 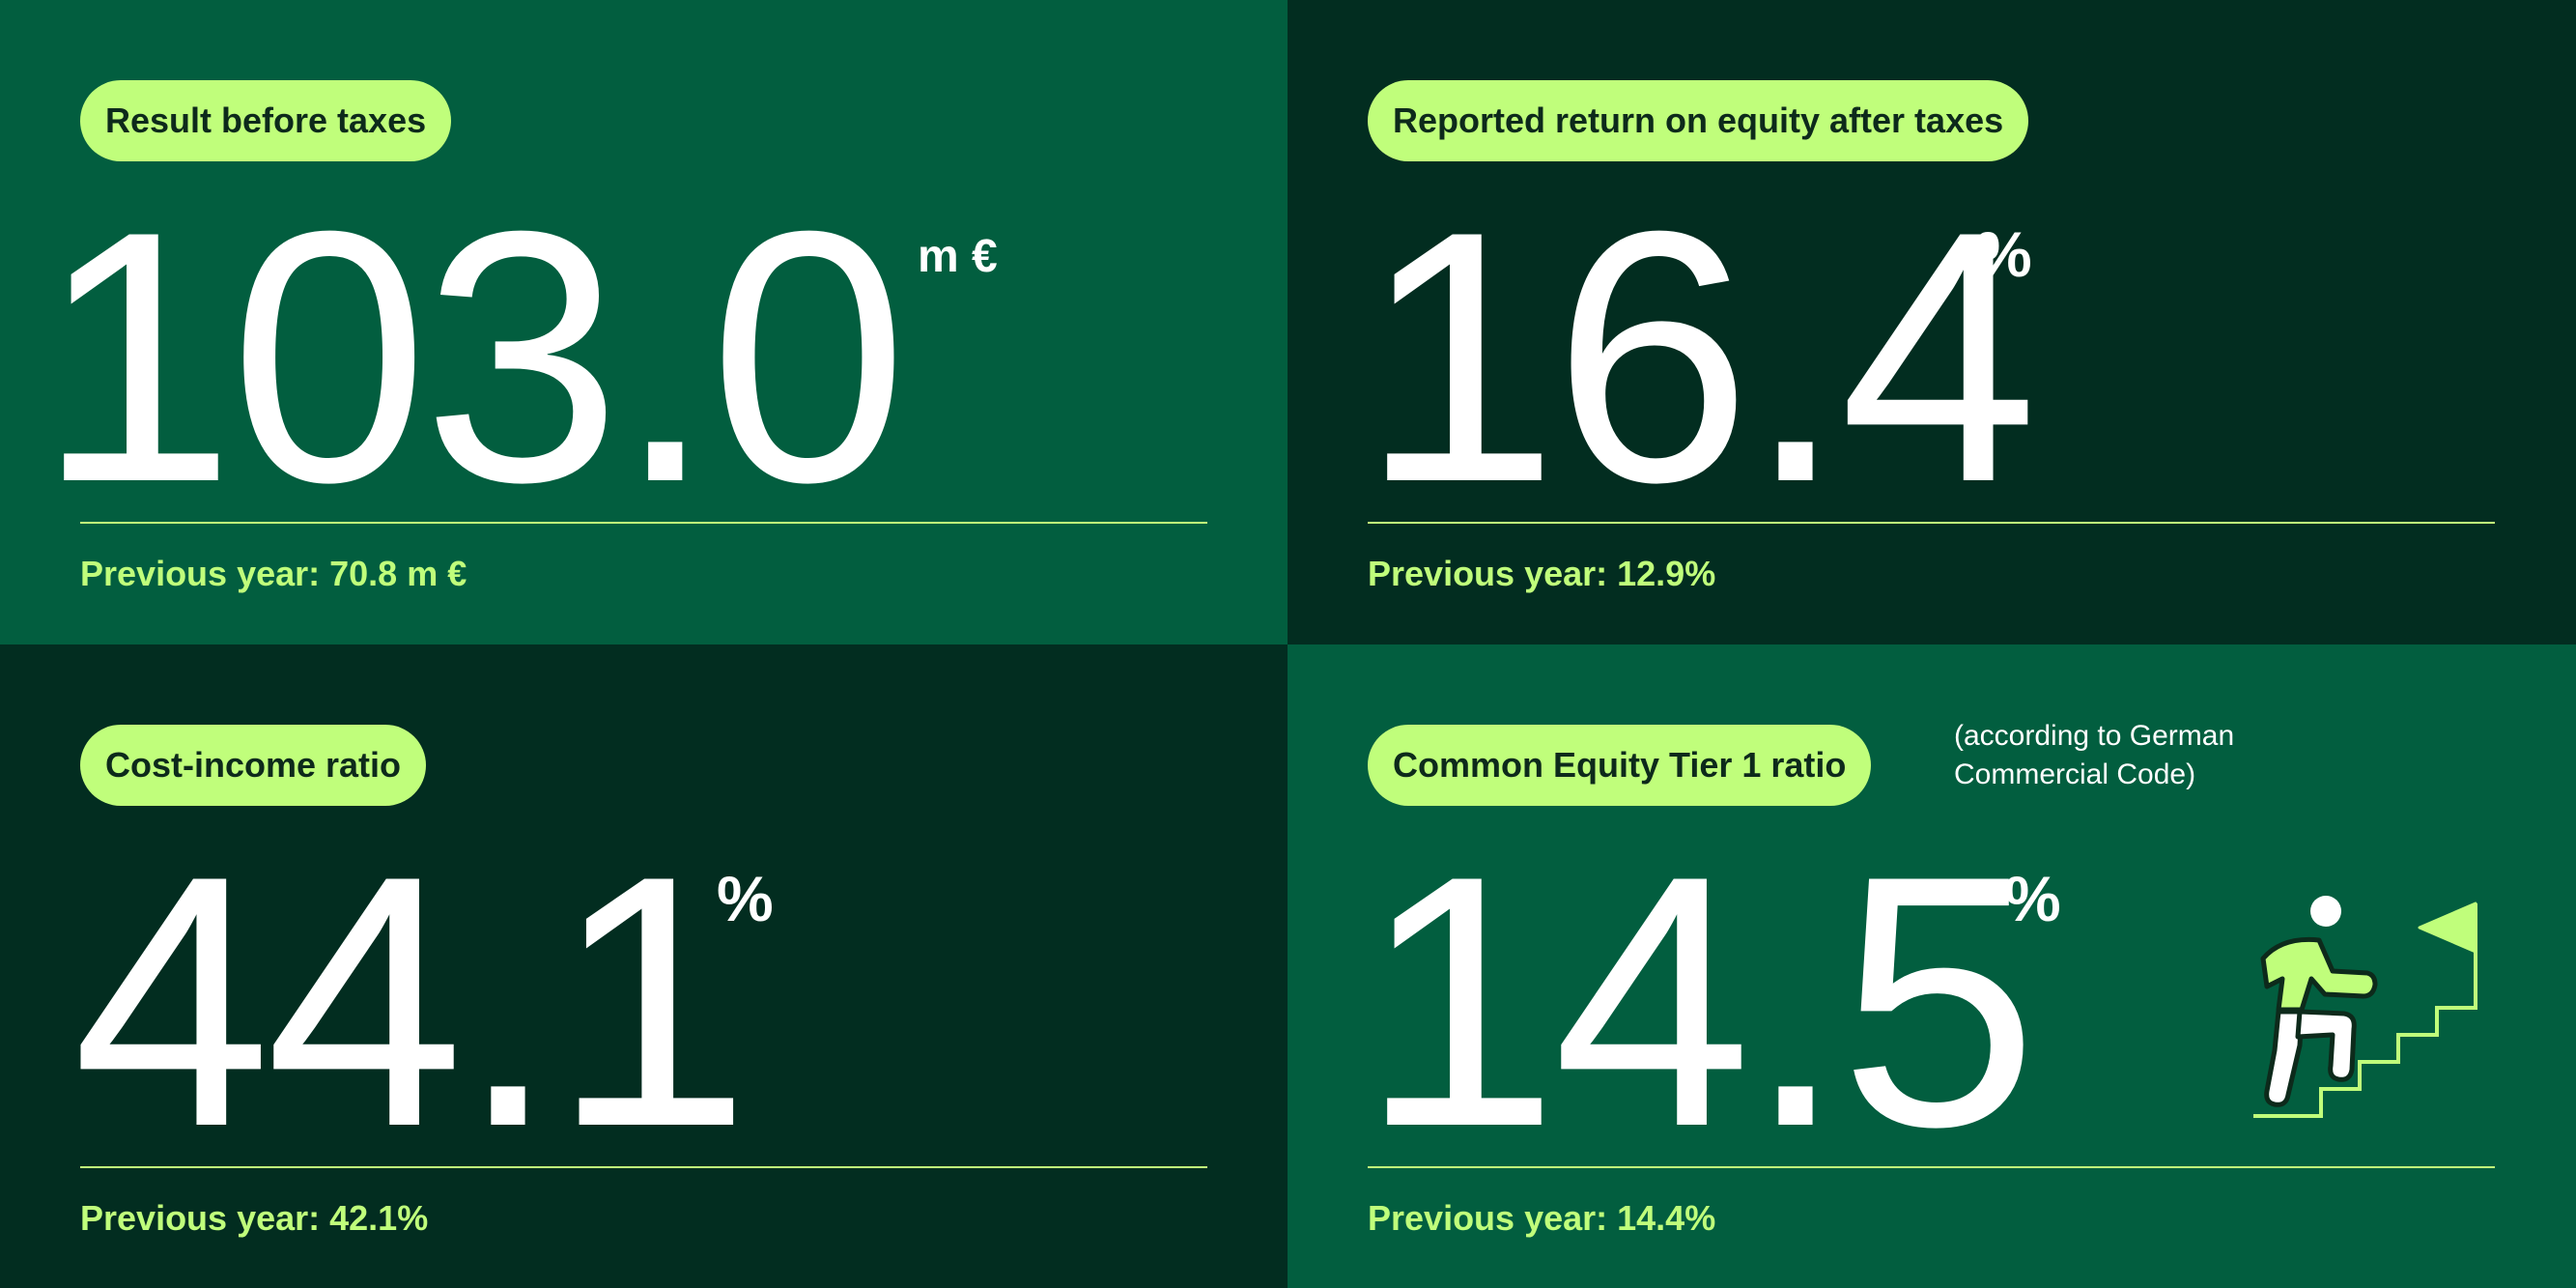 What do you see at coordinates (266, 121) in the screenshot?
I see `kpi-label-pill: Result before taxes` at bounding box center [266, 121].